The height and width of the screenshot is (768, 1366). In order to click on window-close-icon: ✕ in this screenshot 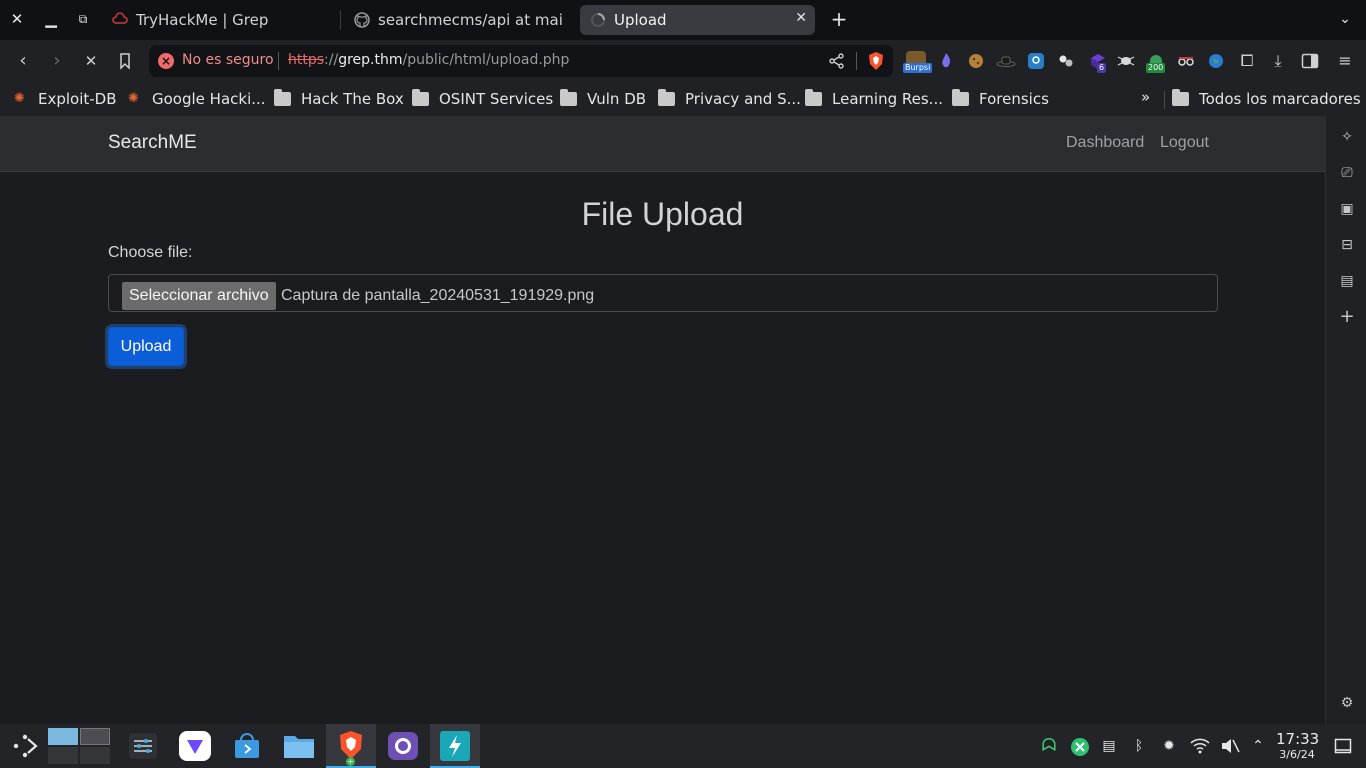, I will do `click(17, 19)`.